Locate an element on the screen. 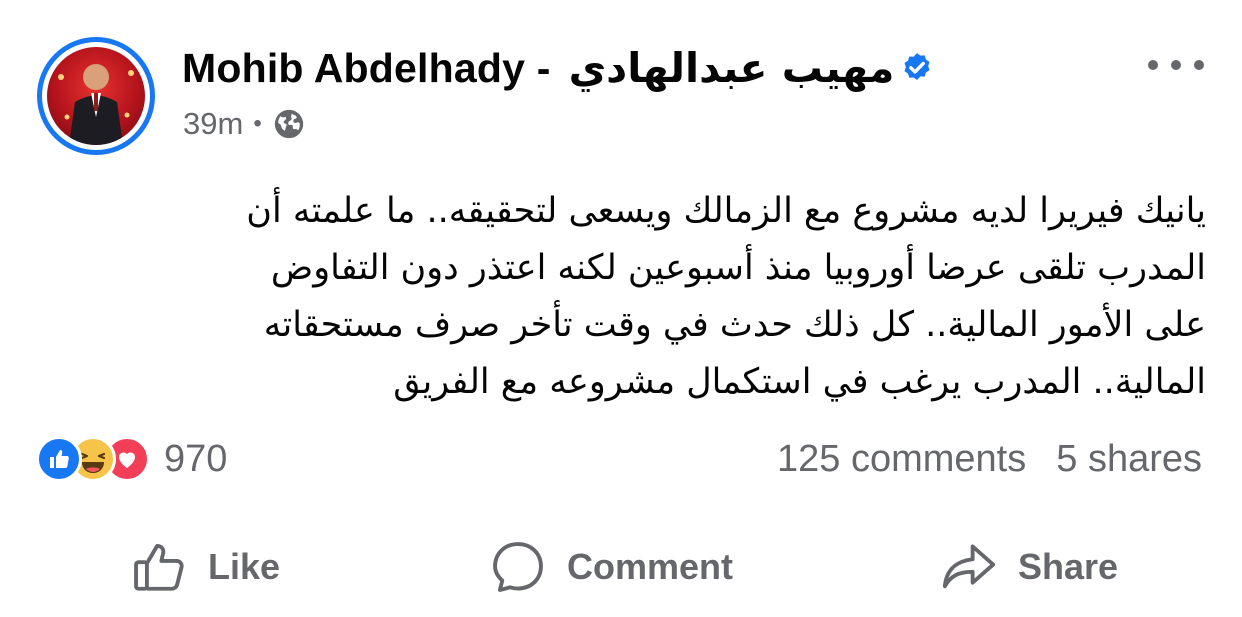 Image resolution: width=1242 pixels, height=617 pixels. like-button: Like is located at coordinates (205, 567).